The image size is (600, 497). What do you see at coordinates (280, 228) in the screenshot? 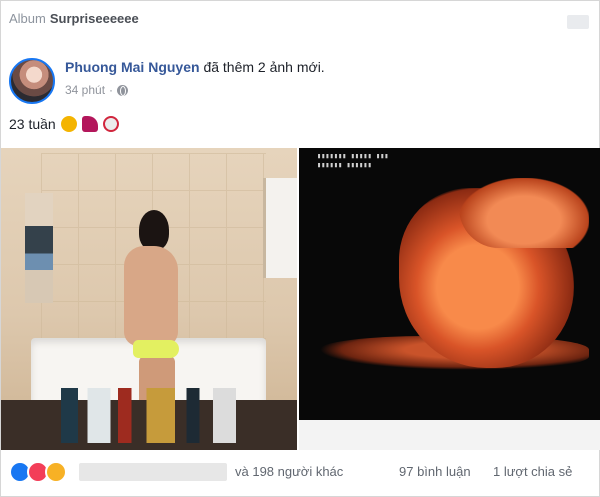
I see `window` at bounding box center [280, 228].